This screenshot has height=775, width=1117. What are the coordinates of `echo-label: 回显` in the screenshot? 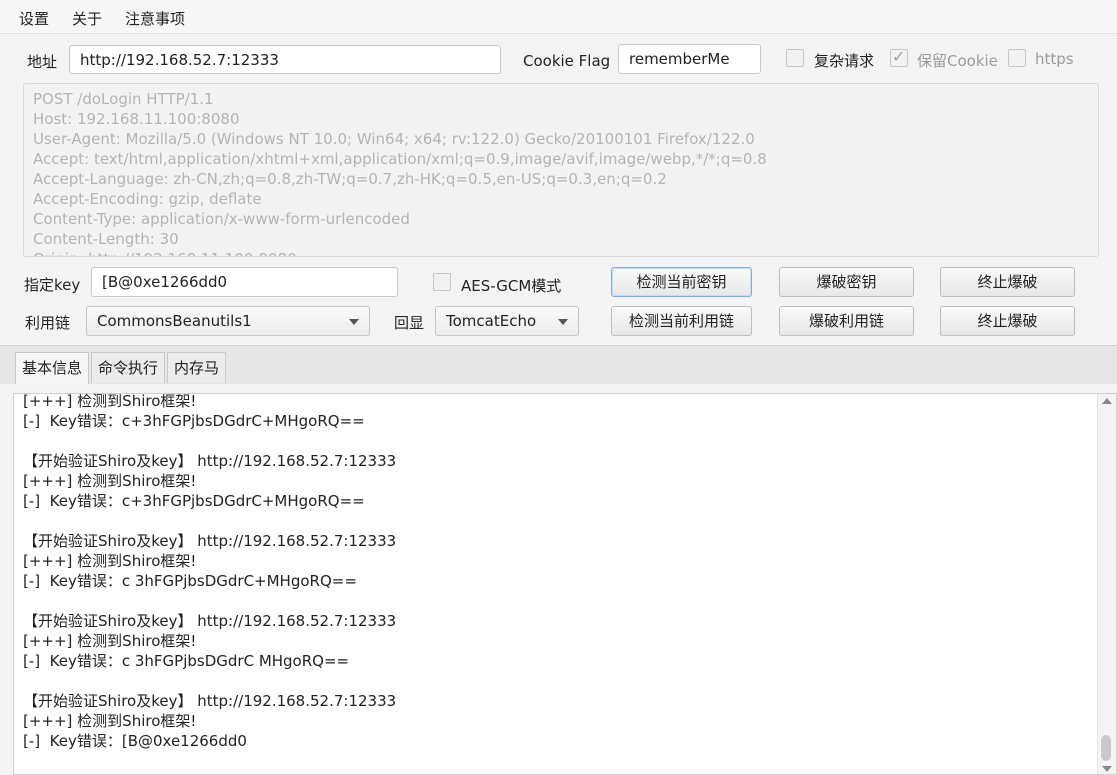 It's located at (409, 323).